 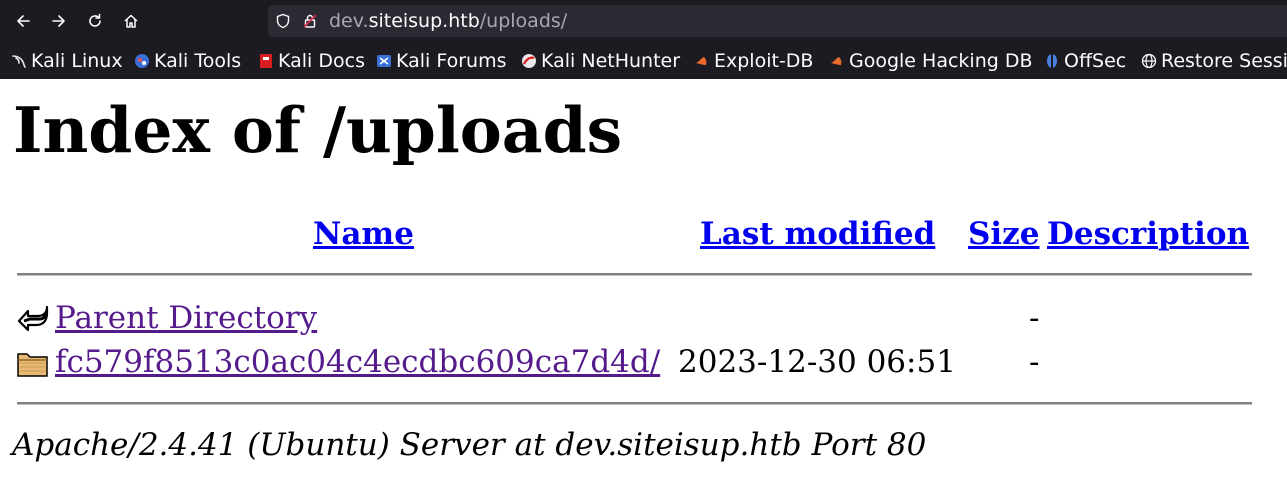 I want to click on bookmark-label: Kali Tools, so click(x=198, y=60).